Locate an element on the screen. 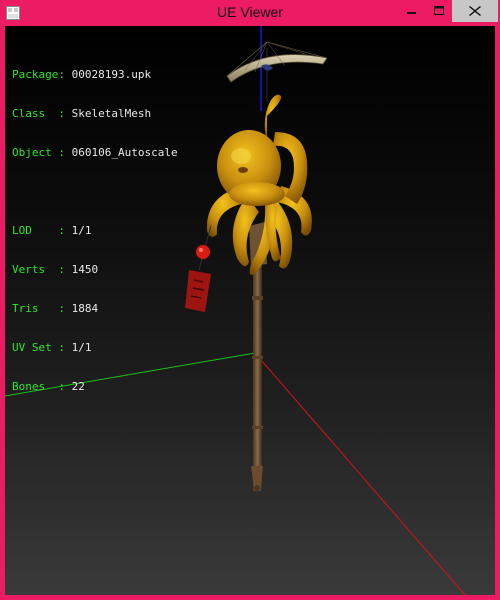  lod-value: 1/1 is located at coordinates (81, 230).